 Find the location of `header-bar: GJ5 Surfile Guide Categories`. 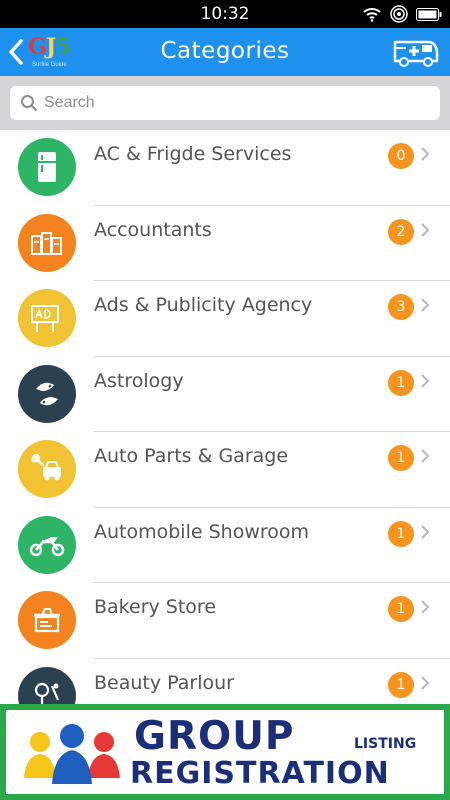

header-bar: GJ5 Surfile Guide Categories is located at coordinates (225, 52).